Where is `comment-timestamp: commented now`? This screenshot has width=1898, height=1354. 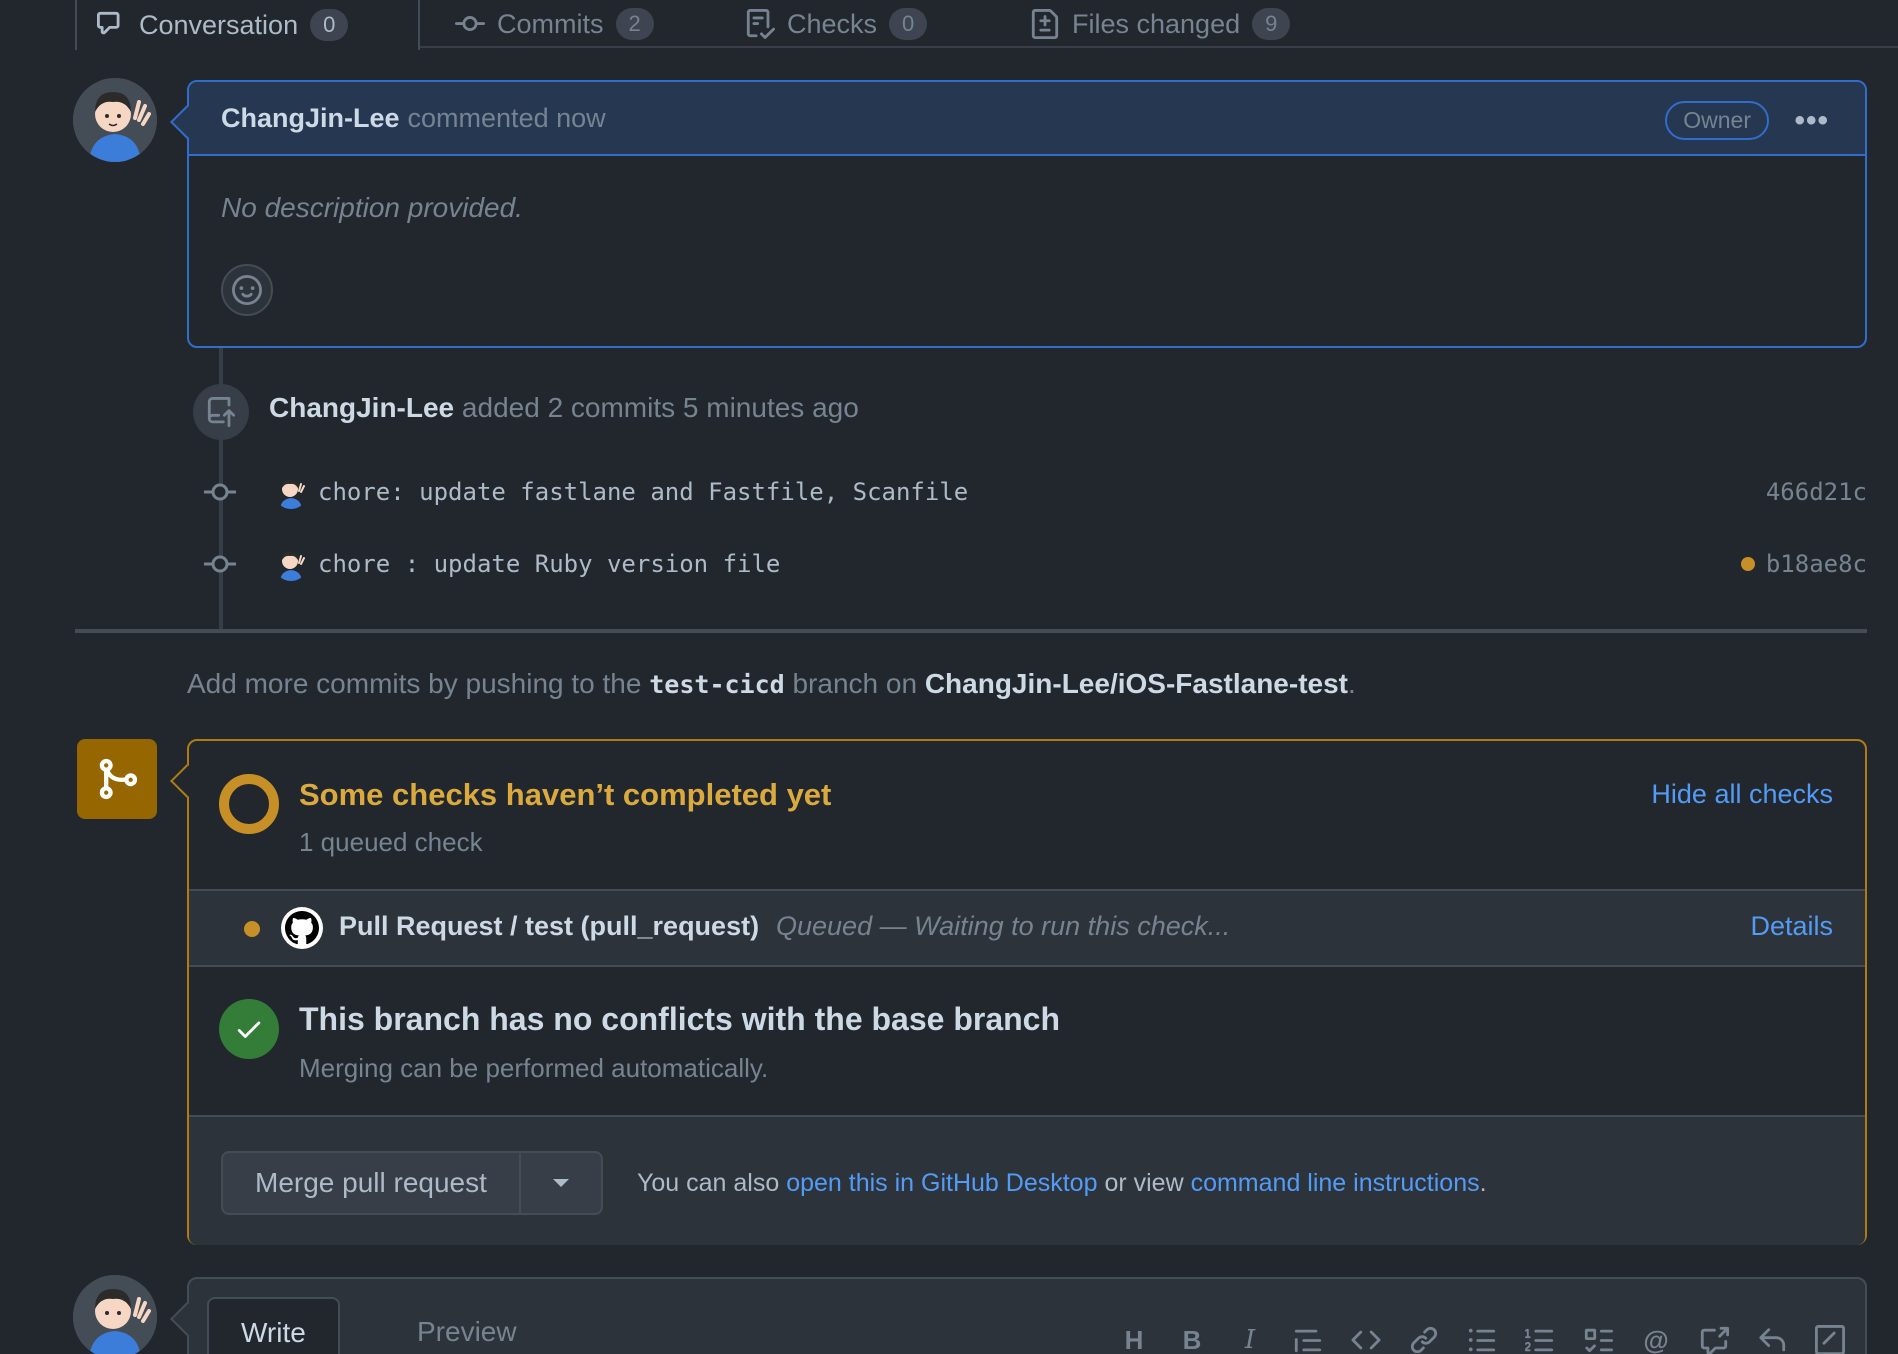
comment-timestamp: commented now is located at coordinates (506, 117).